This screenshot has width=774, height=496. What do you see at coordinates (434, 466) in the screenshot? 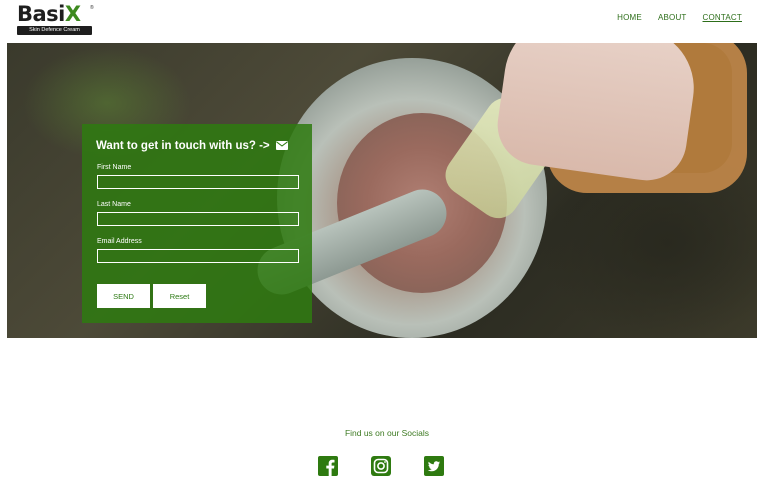
I see `twitter-icon` at bounding box center [434, 466].